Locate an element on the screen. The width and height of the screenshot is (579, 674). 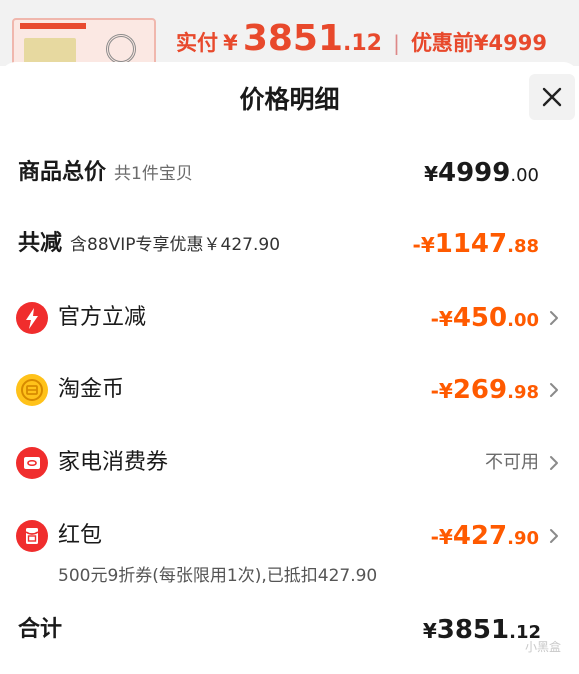
row-appliance-voucher: 家电消费券 不可用 is located at coordinates (289, 463).